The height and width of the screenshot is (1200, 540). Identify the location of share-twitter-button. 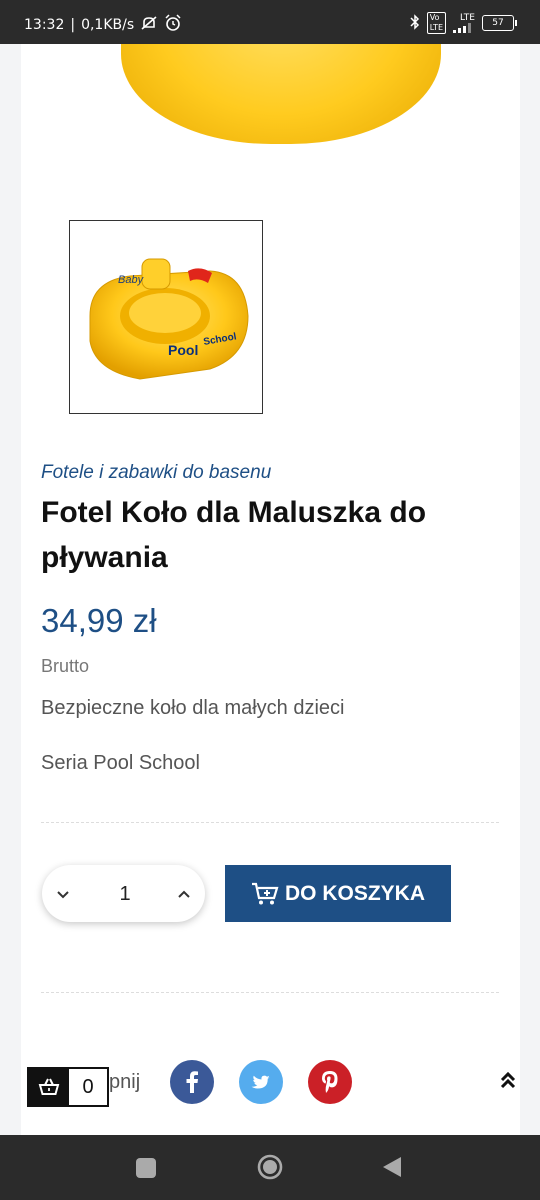
(261, 1082).